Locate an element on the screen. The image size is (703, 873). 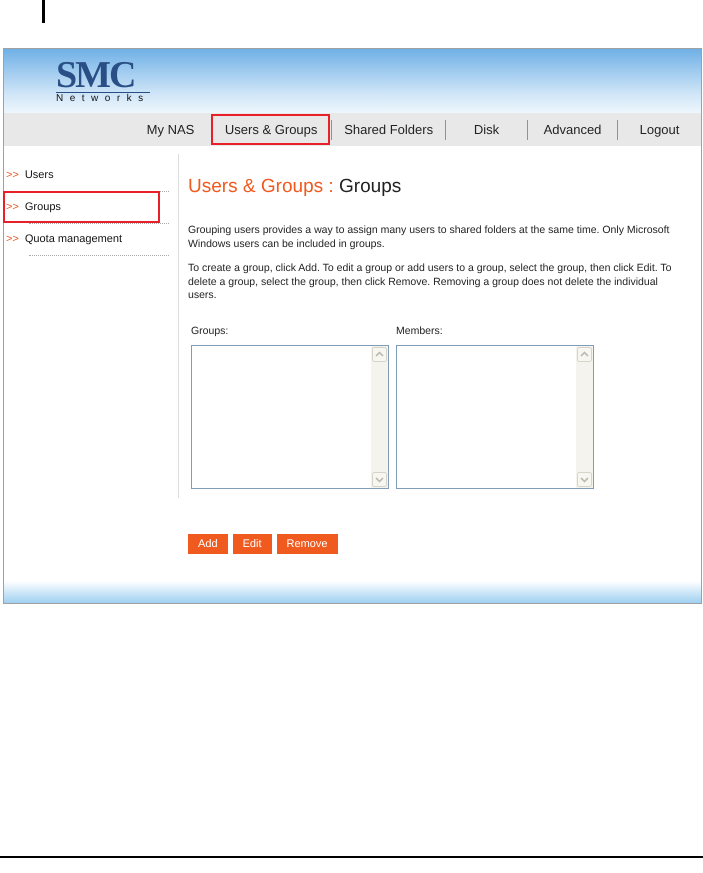
sidebar-label: Quota management is located at coordinates (73, 239).